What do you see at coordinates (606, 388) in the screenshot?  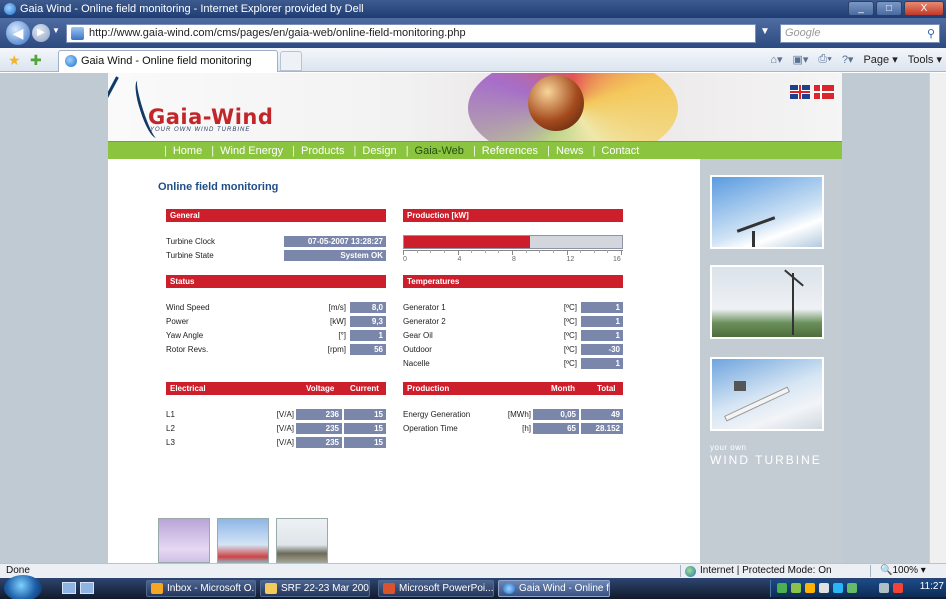 I see `production-col-total: Total` at bounding box center [606, 388].